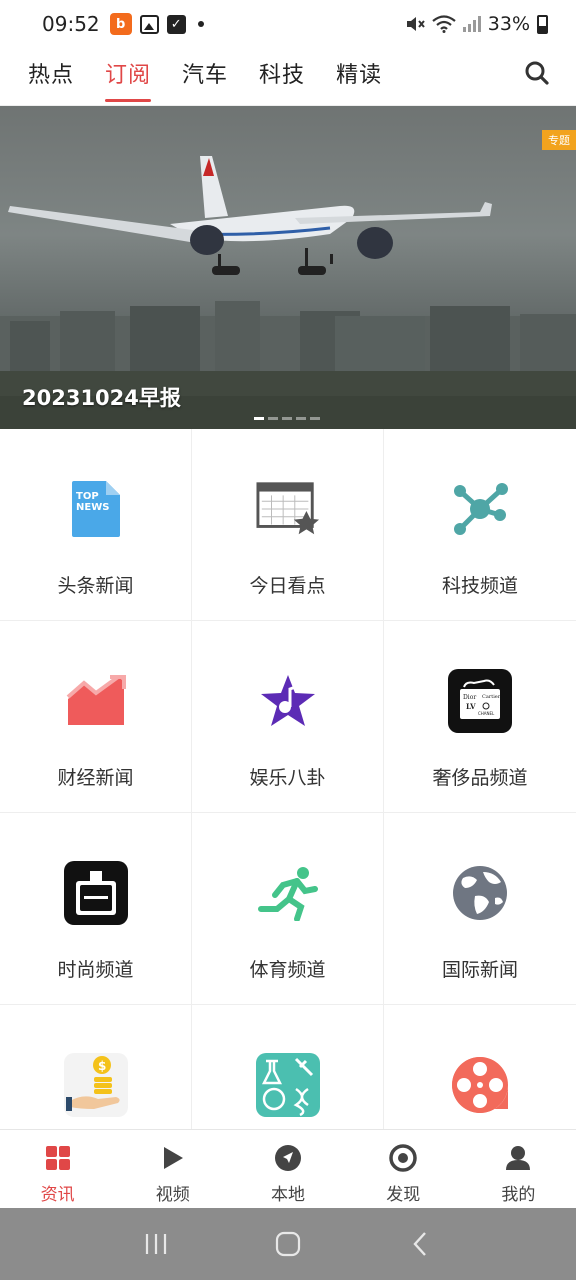 The width and height of the screenshot is (576, 1280). Describe the element at coordinates (518, 1195) in the screenshot. I see `nav-label: 我的` at that location.